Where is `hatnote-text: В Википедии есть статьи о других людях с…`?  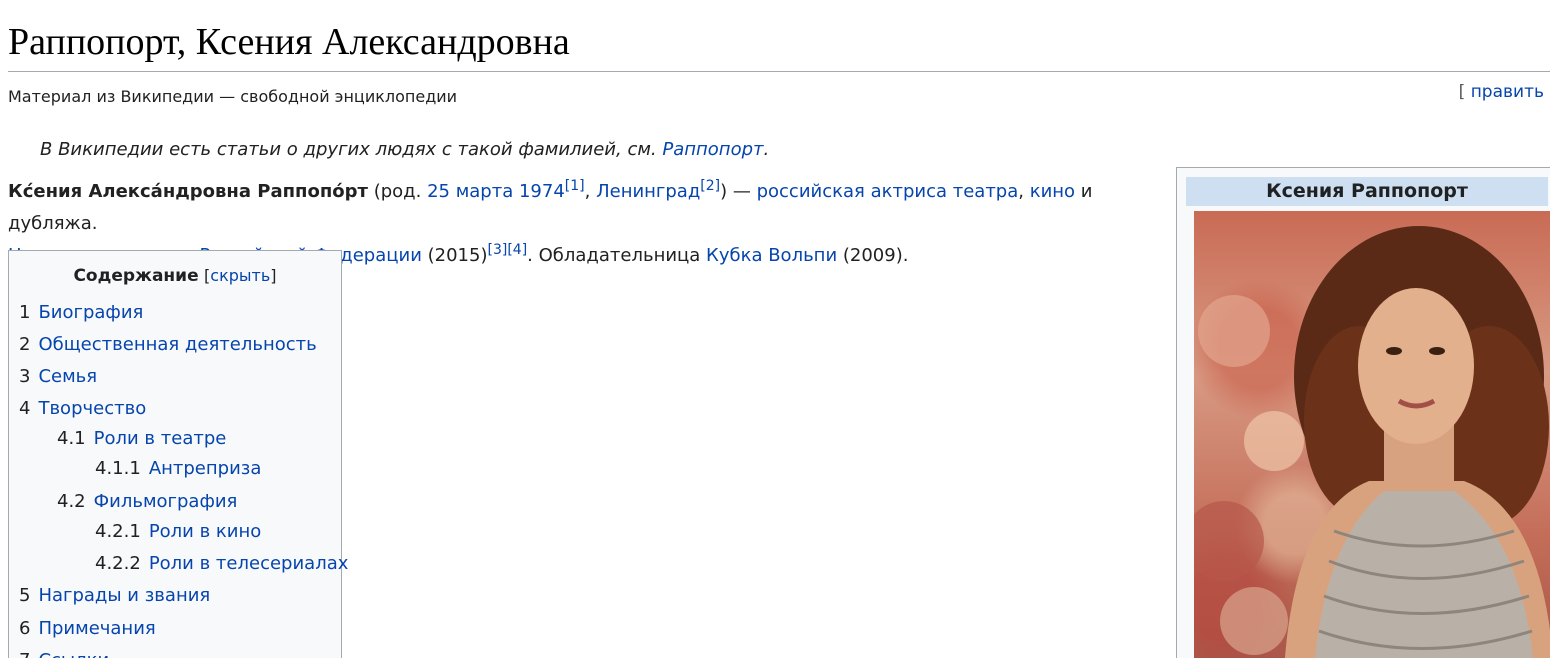 hatnote-text: В Википедии есть статьи о других людях с… is located at coordinates (351, 149).